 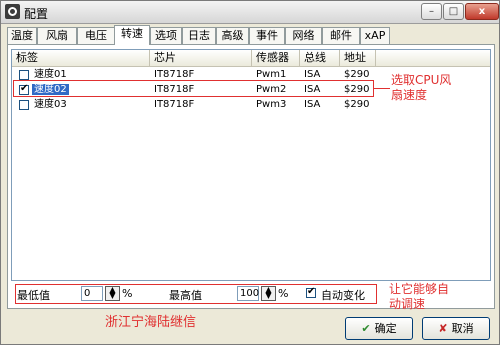 I want to click on tab-xap: xAP, so click(x=375, y=35).